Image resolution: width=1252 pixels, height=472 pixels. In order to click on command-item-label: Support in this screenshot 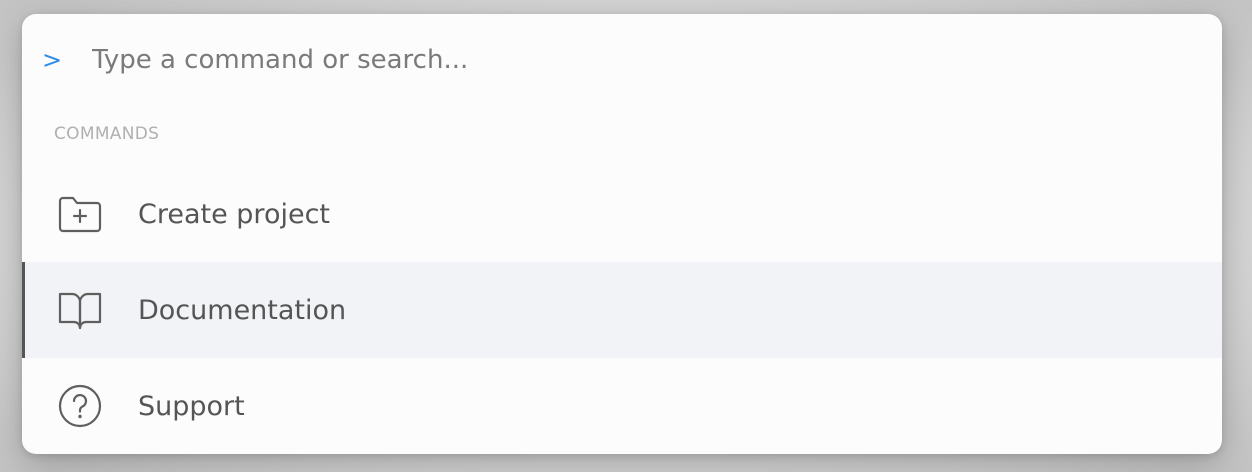, I will do `click(191, 406)`.